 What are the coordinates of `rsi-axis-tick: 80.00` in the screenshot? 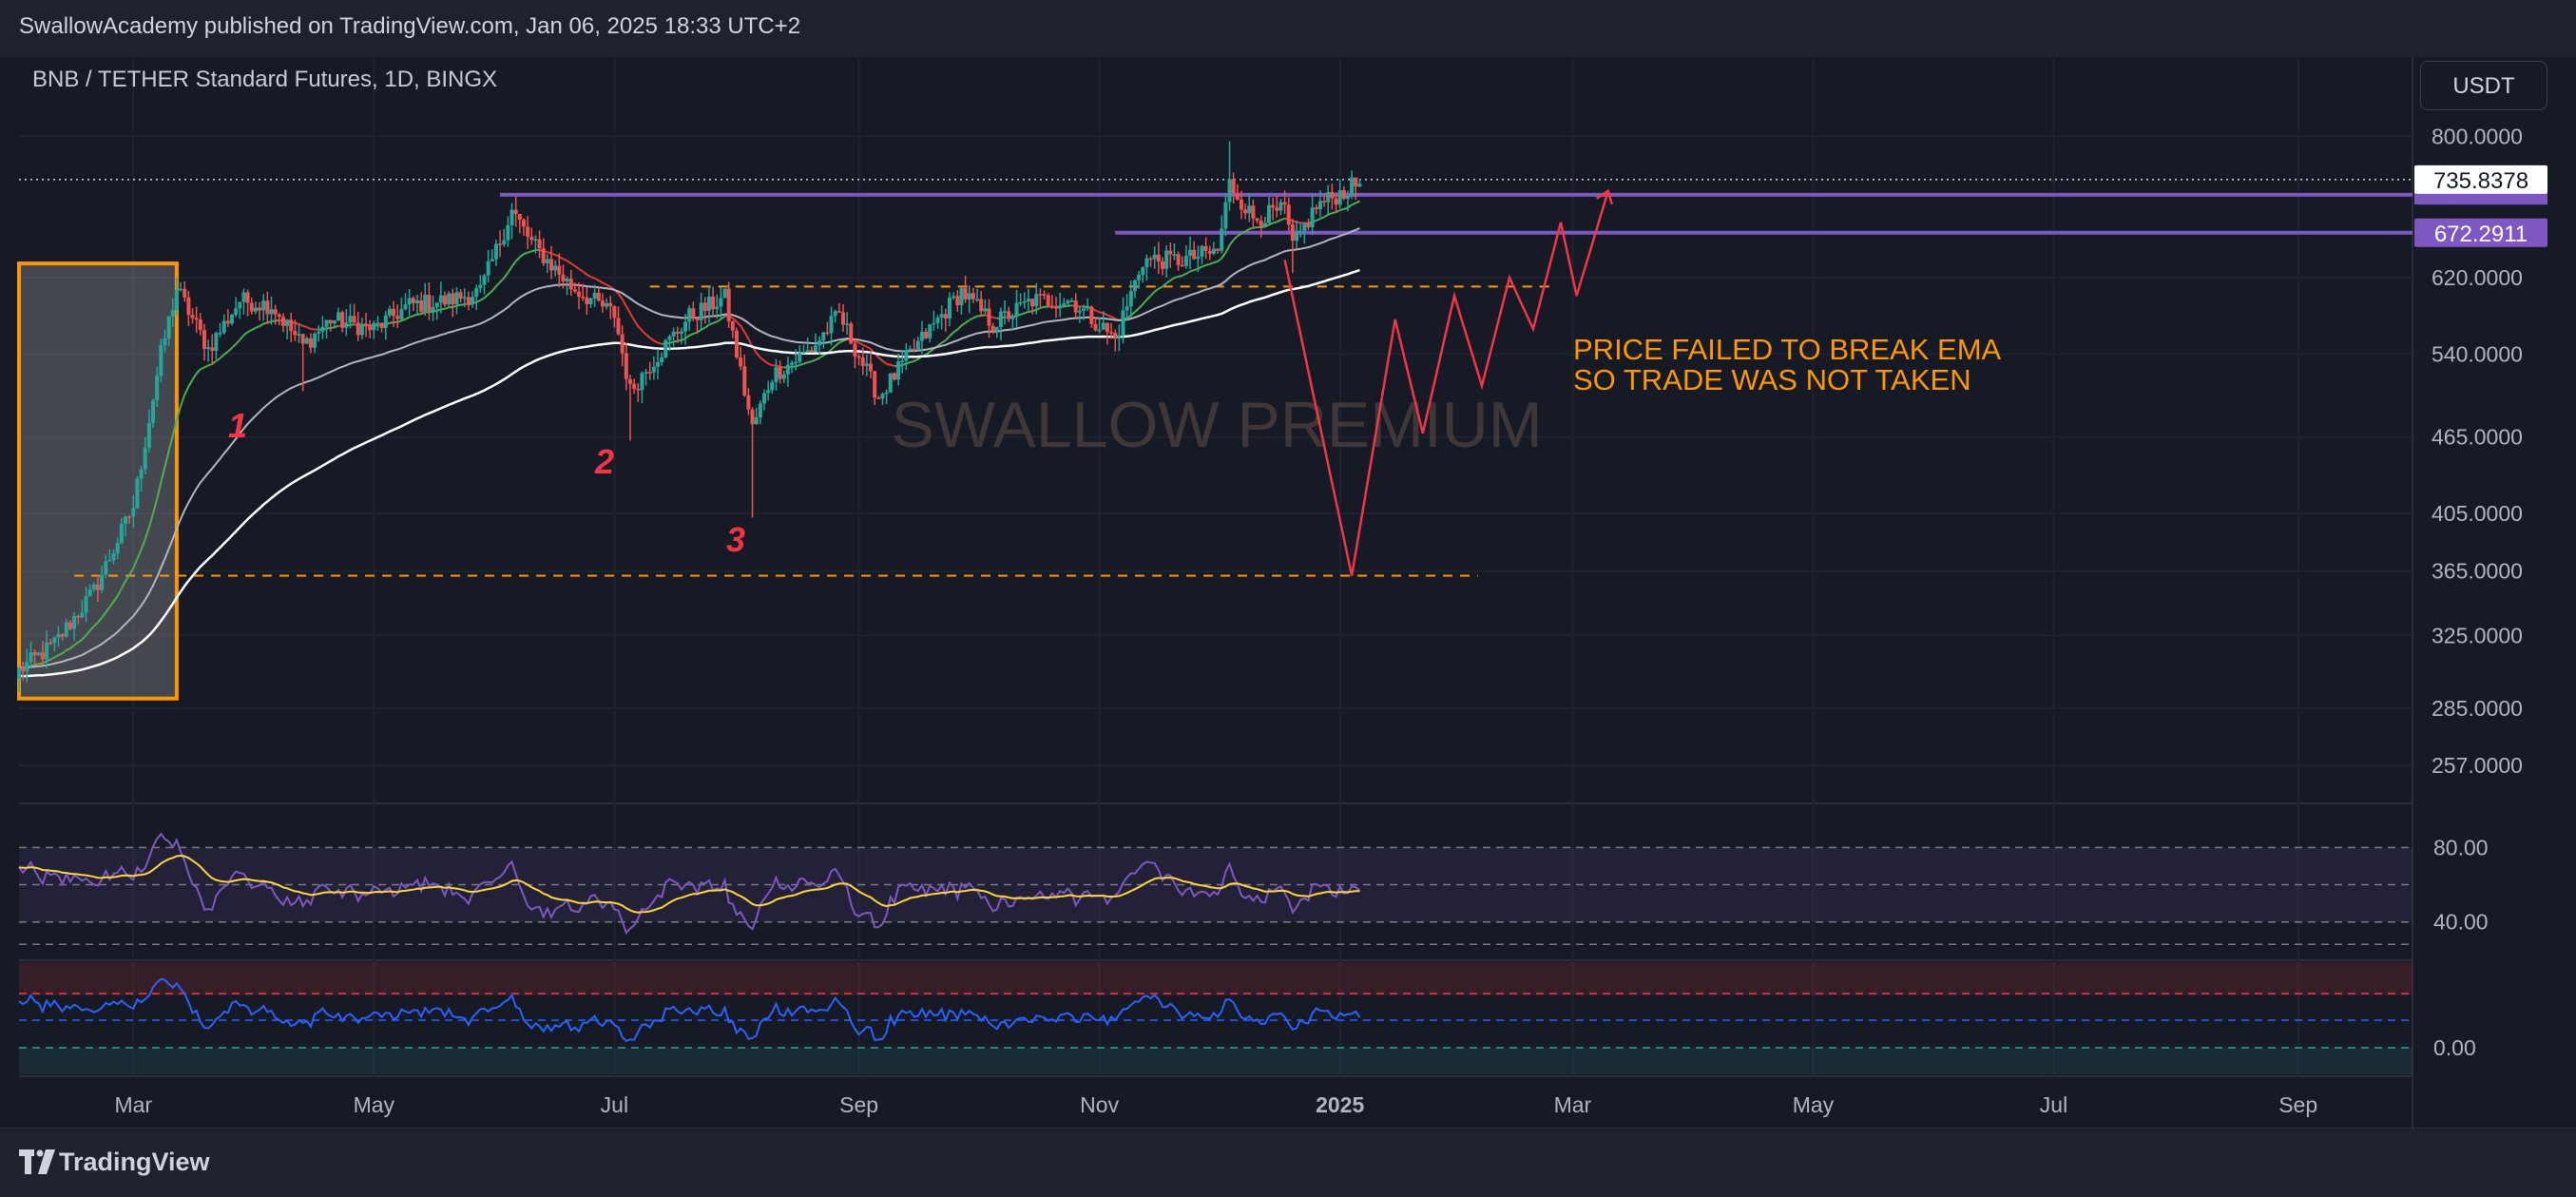 It's located at (2461, 847).